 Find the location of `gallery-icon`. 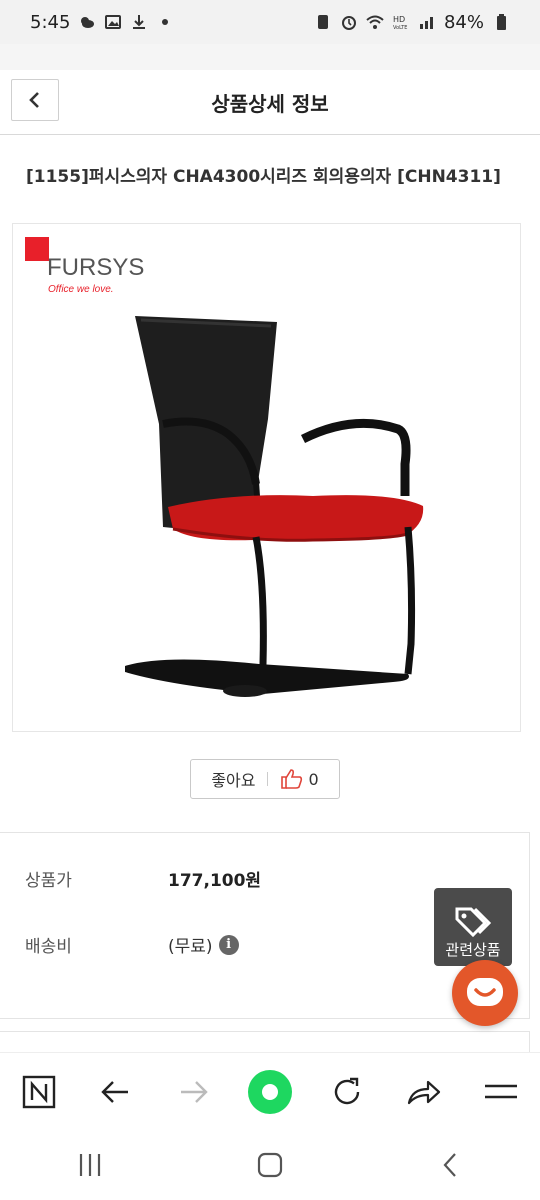

gallery-icon is located at coordinates (113, 22).